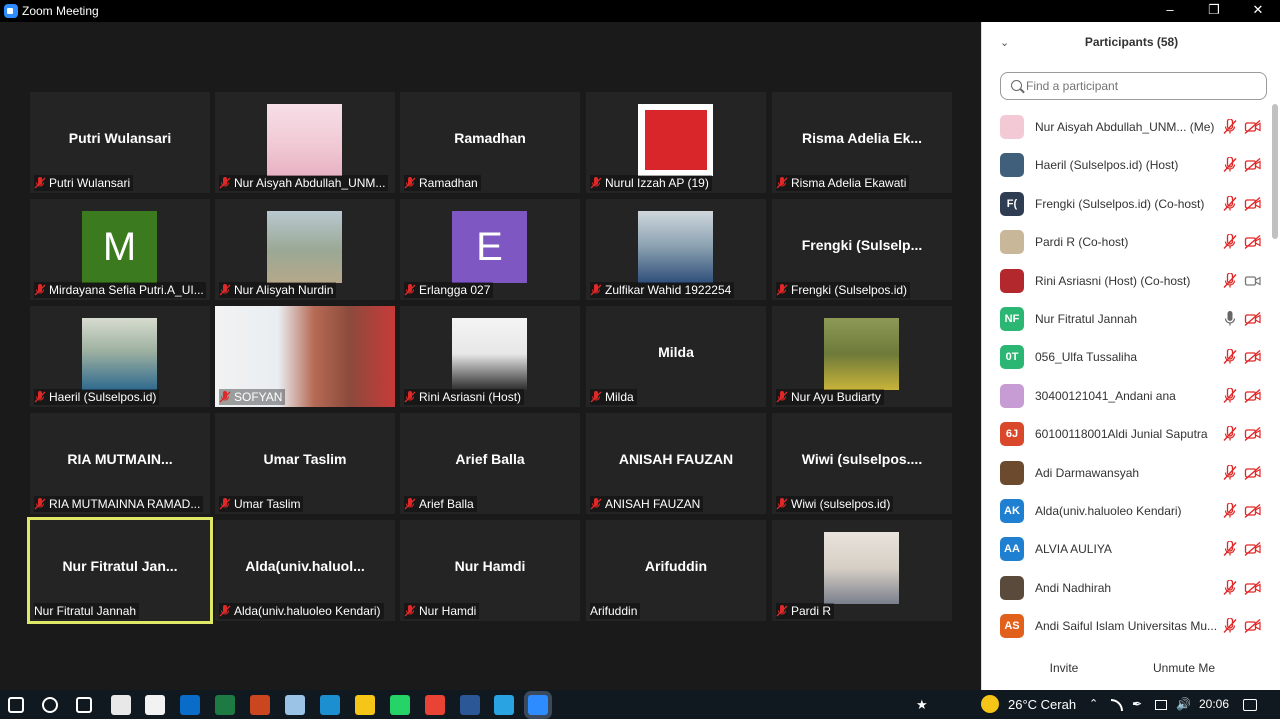 The width and height of the screenshot is (1280, 719). I want to click on search-icon, so click(50, 705).